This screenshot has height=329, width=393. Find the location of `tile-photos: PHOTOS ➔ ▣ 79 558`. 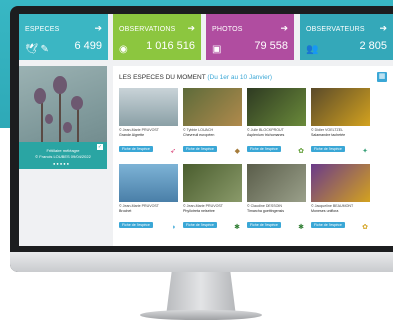

tile-photos: PHOTOS ➔ ▣ 79 558 is located at coordinates (250, 37).